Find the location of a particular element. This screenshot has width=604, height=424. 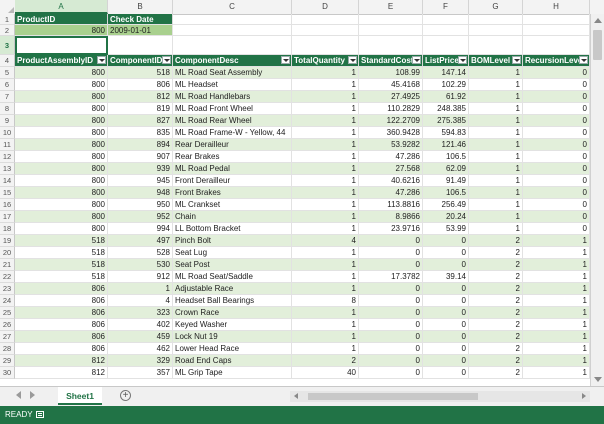

column-header-e: E is located at coordinates (391, 7).